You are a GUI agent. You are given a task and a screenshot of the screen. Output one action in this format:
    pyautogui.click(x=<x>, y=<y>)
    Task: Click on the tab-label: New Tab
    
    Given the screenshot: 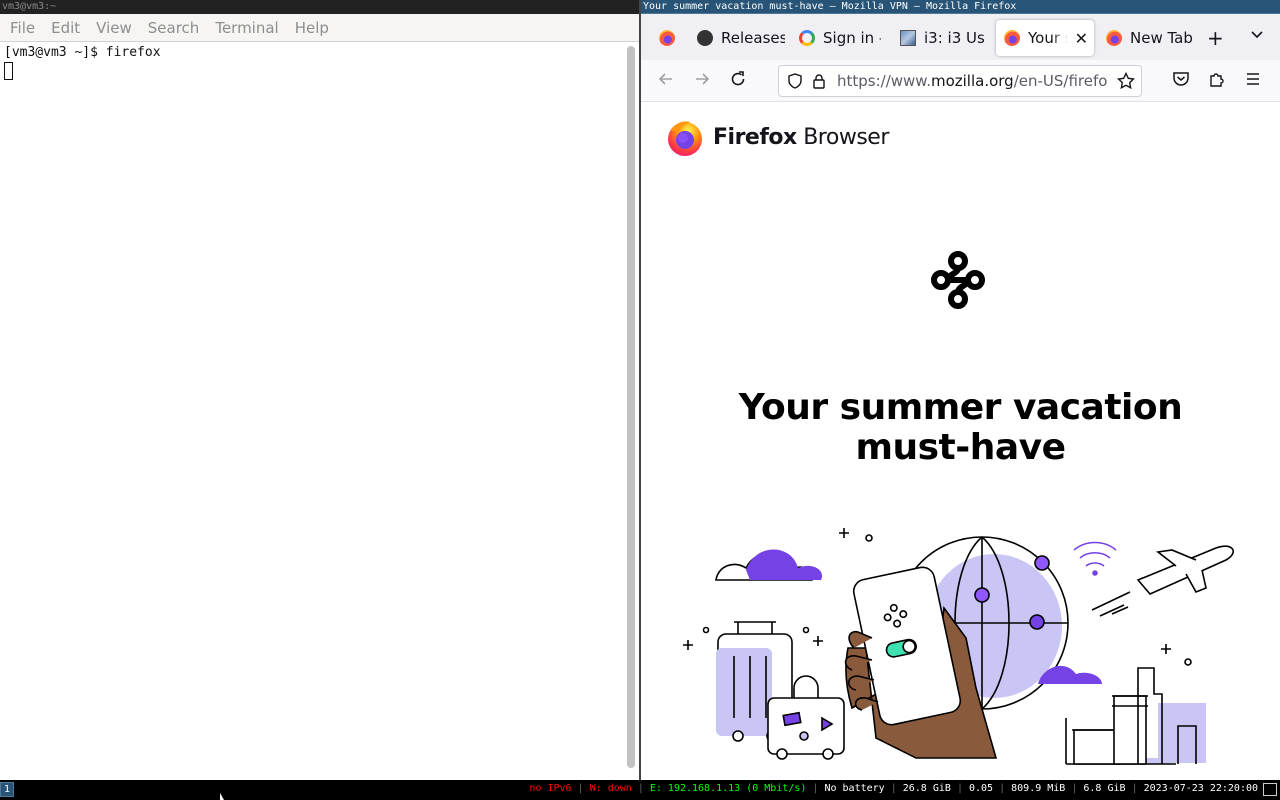 What is the action you would take?
    pyautogui.click(x=1161, y=38)
    